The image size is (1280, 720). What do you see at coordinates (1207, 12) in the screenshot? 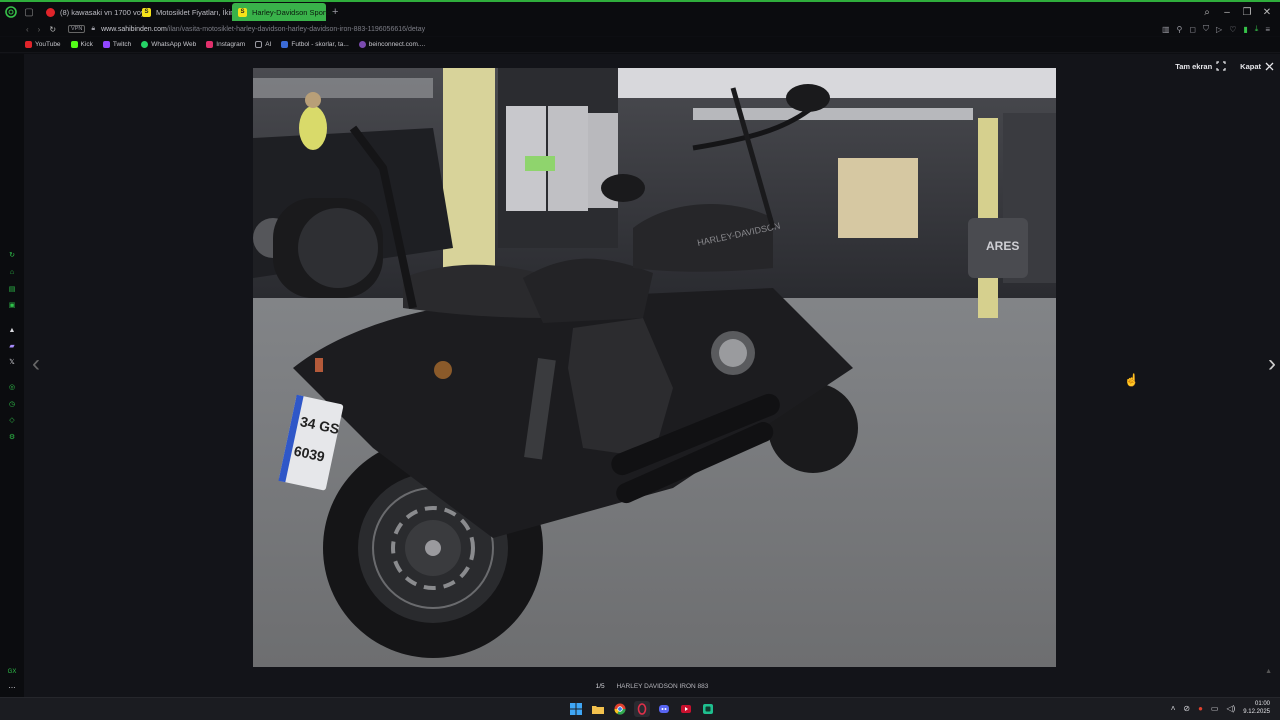
I see `search-icon: ⌕` at bounding box center [1207, 12].